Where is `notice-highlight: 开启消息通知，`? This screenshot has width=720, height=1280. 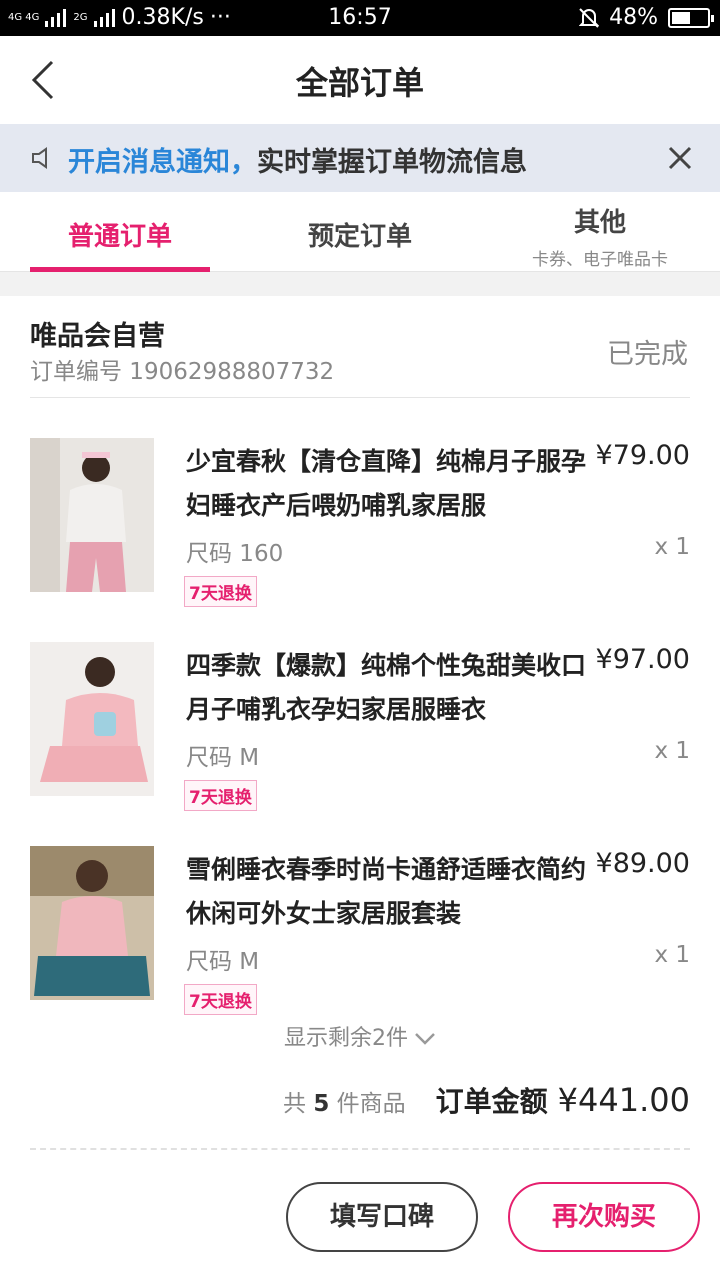
notice-highlight: 开启消息通知， is located at coordinates (162, 162).